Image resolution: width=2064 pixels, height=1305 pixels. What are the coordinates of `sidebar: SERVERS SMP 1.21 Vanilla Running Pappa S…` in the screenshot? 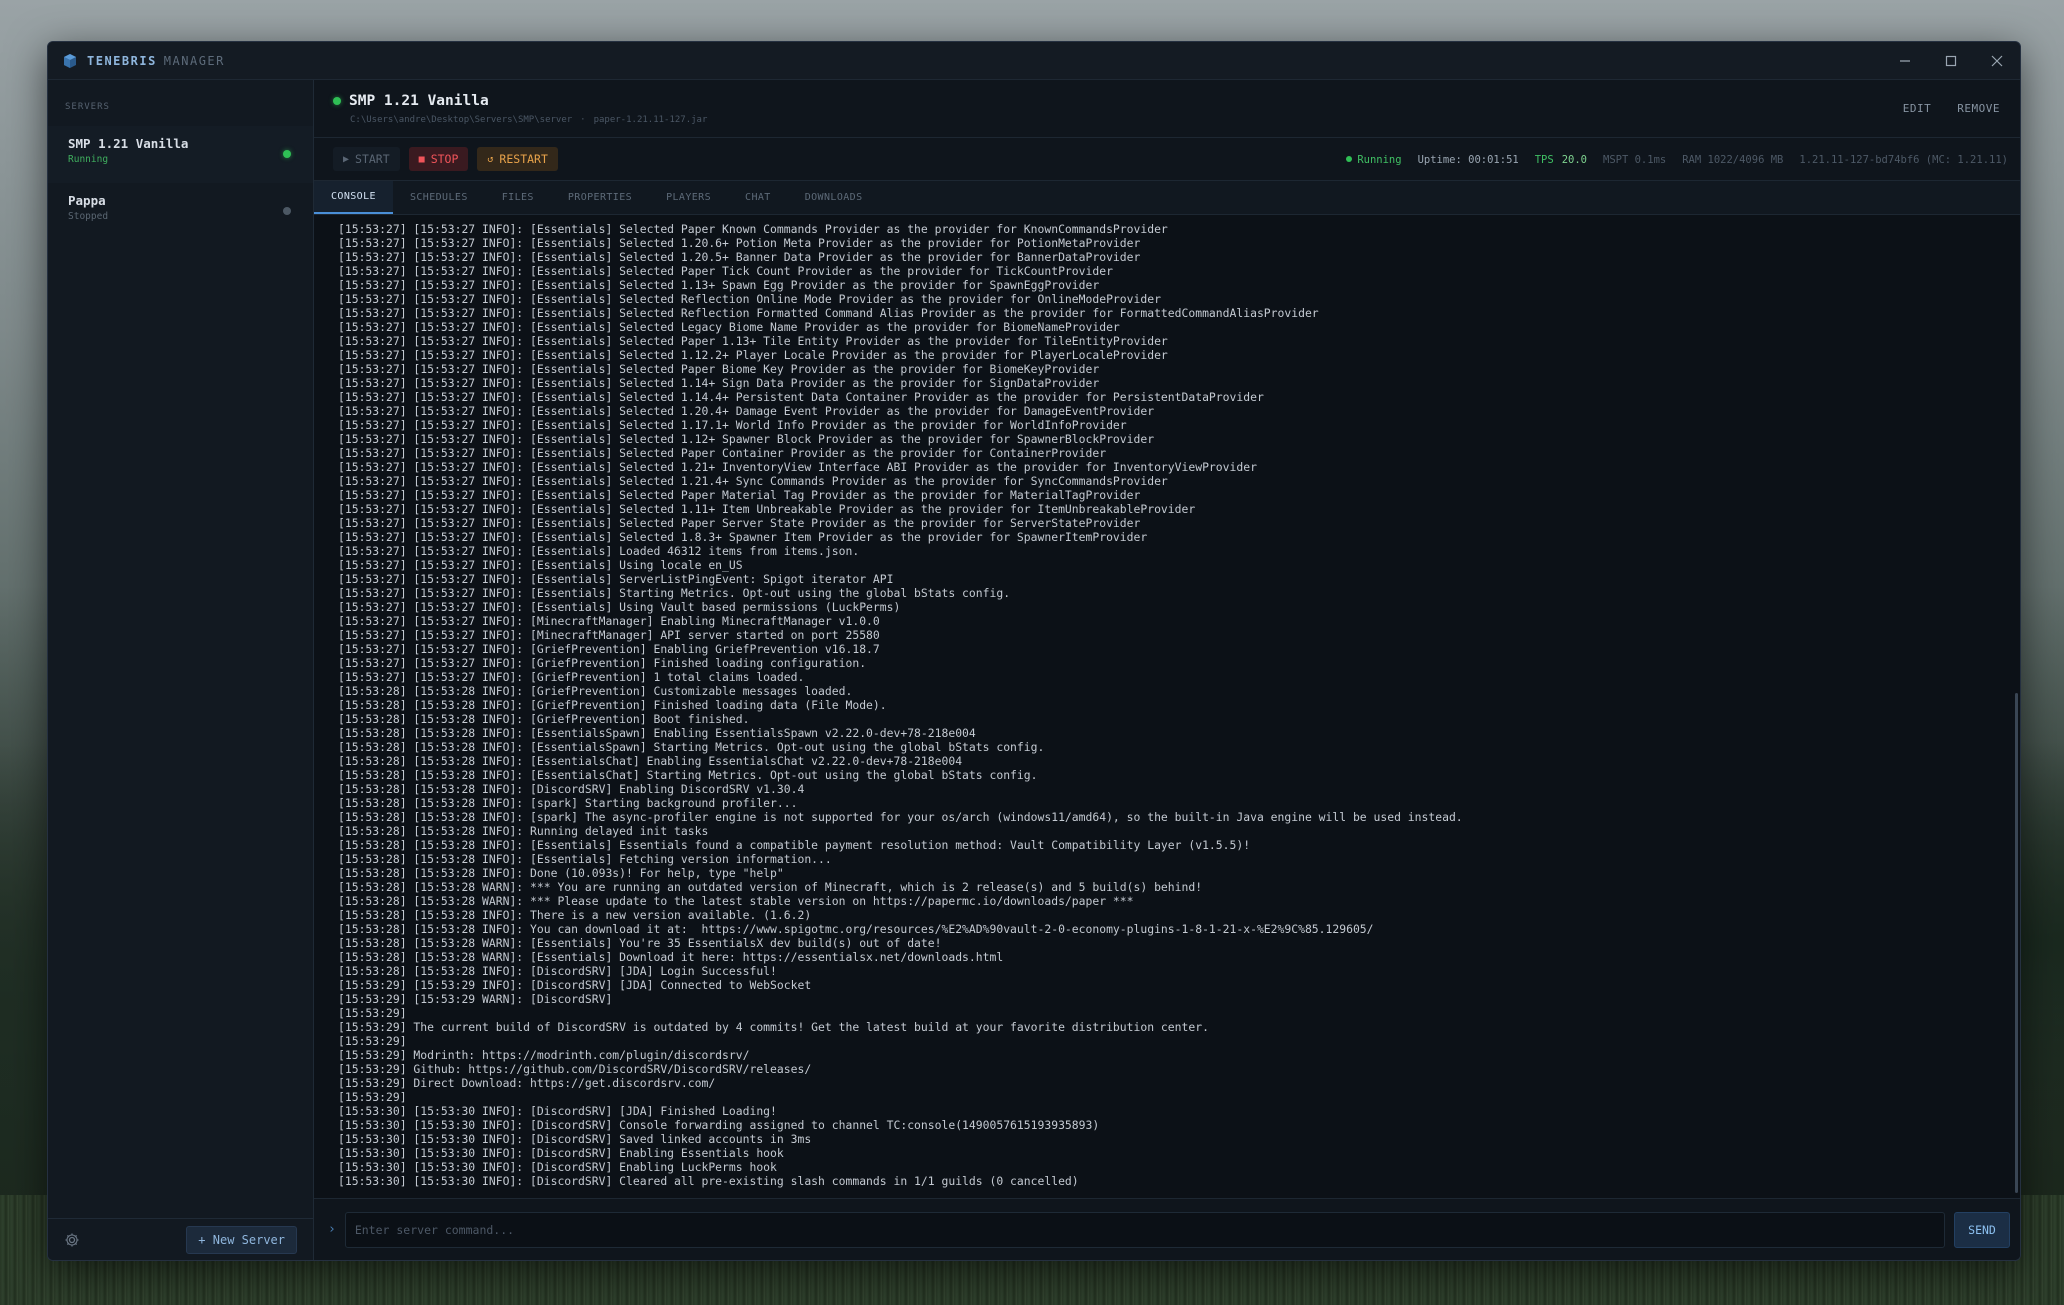 It's located at (181, 670).